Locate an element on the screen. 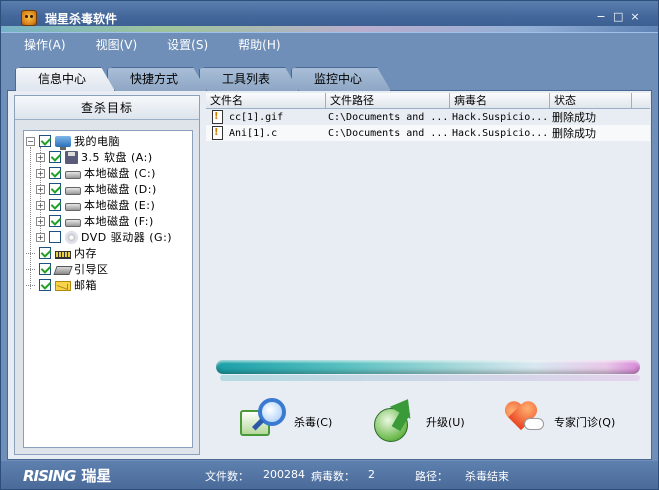  path-status: 杀毒结束 is located at coordinates (487, 476).